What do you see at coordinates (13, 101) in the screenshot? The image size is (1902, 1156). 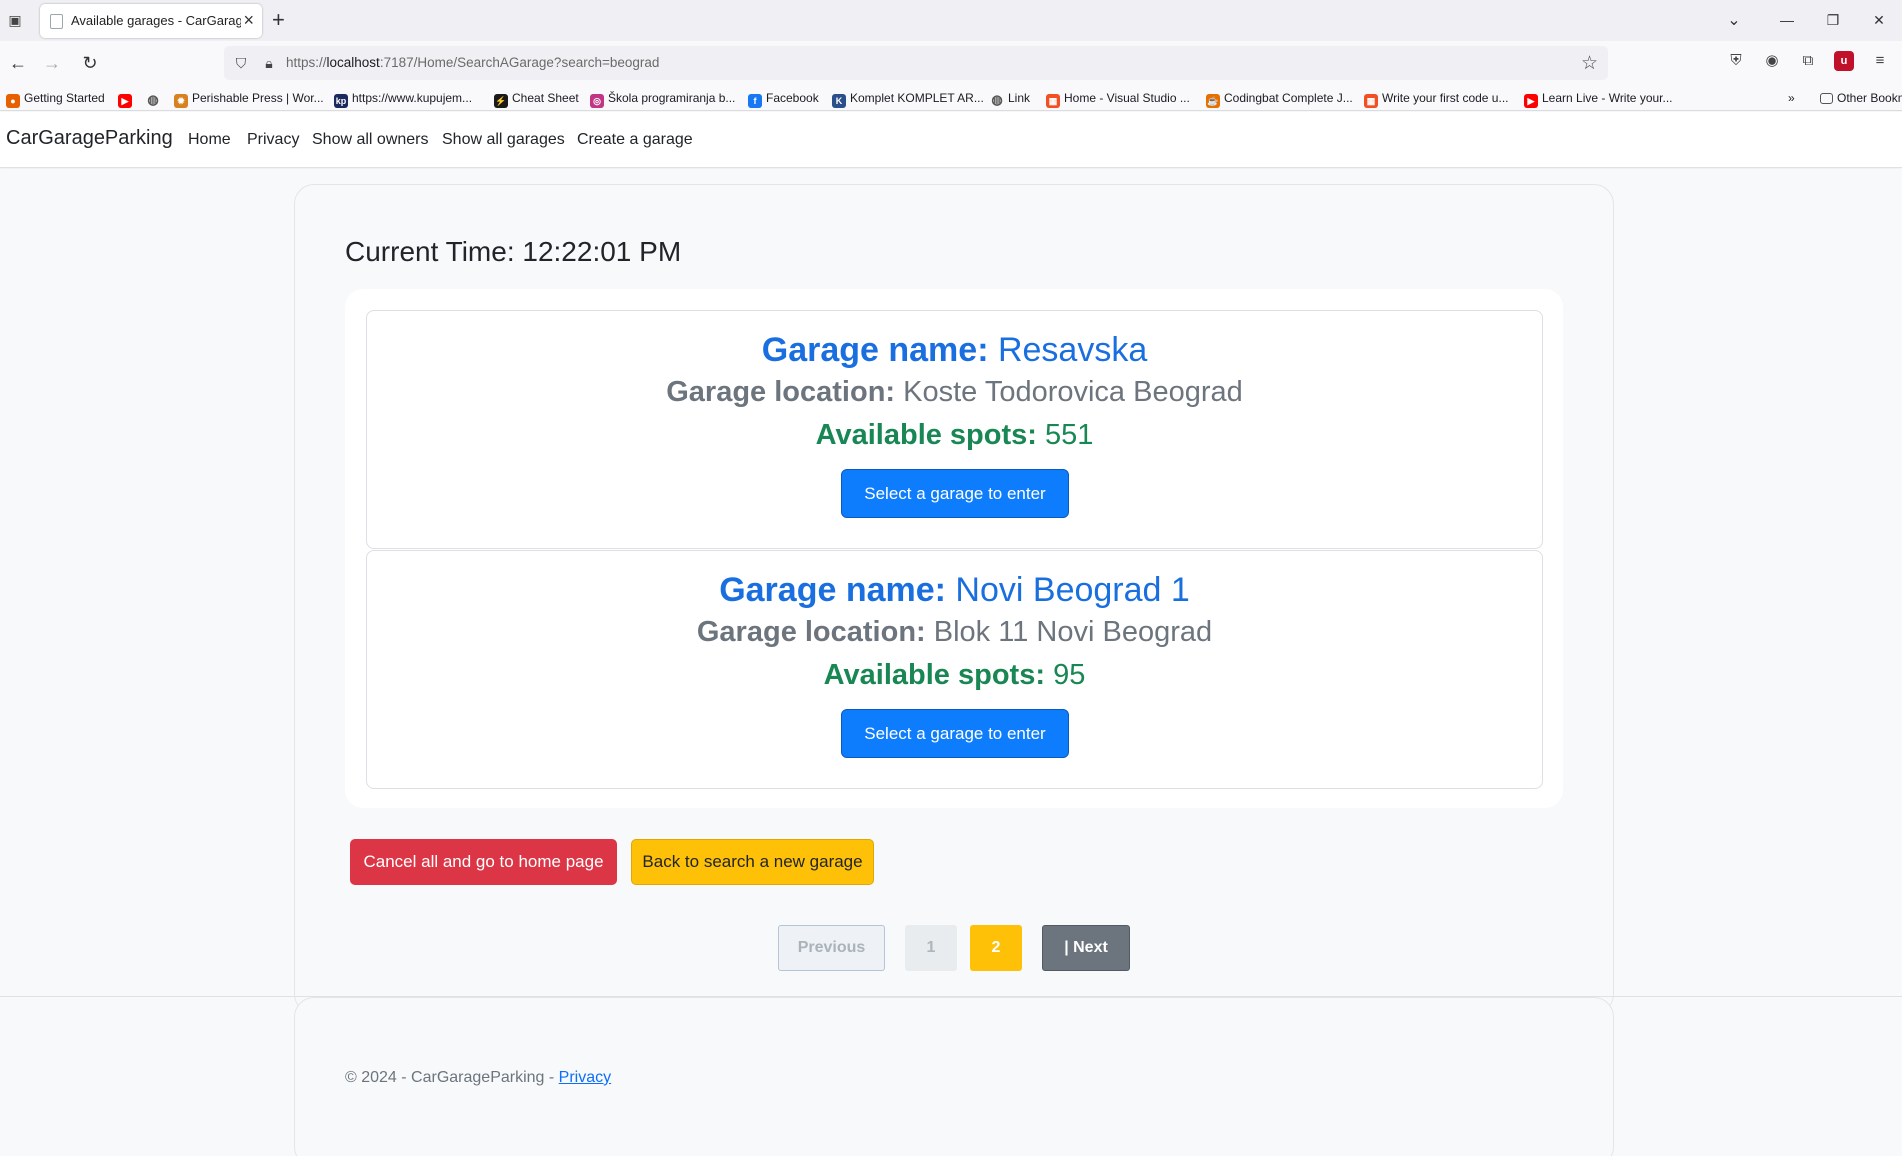 I see `firefox-icon: ●` at bounding box center [13, 101].